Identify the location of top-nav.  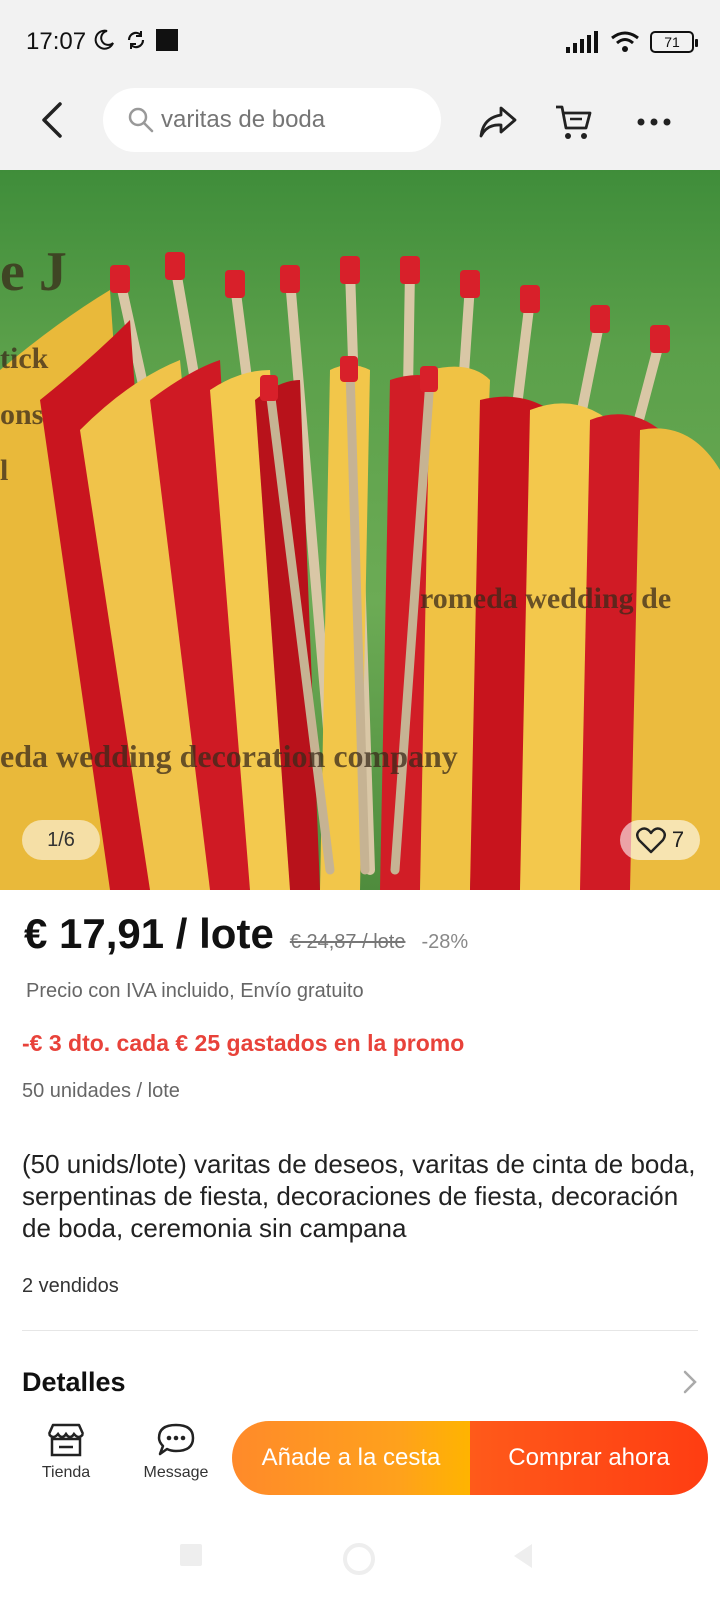
(360, 125).